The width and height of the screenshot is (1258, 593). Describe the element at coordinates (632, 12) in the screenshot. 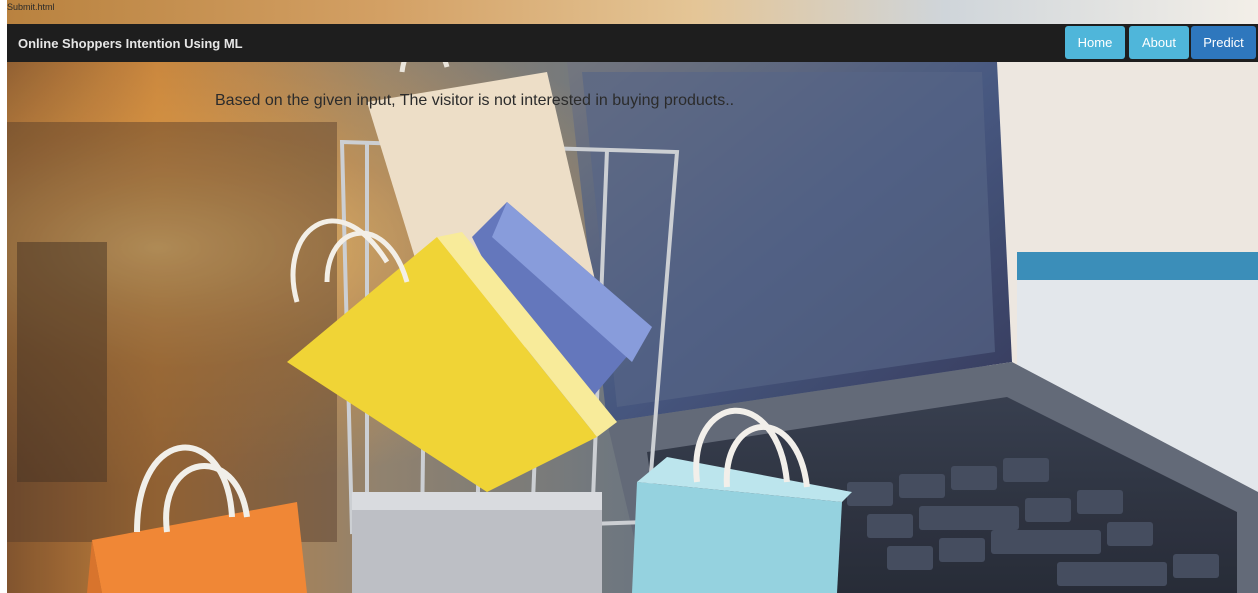

I see `browser-tab-bar: Submit.html` at that location.